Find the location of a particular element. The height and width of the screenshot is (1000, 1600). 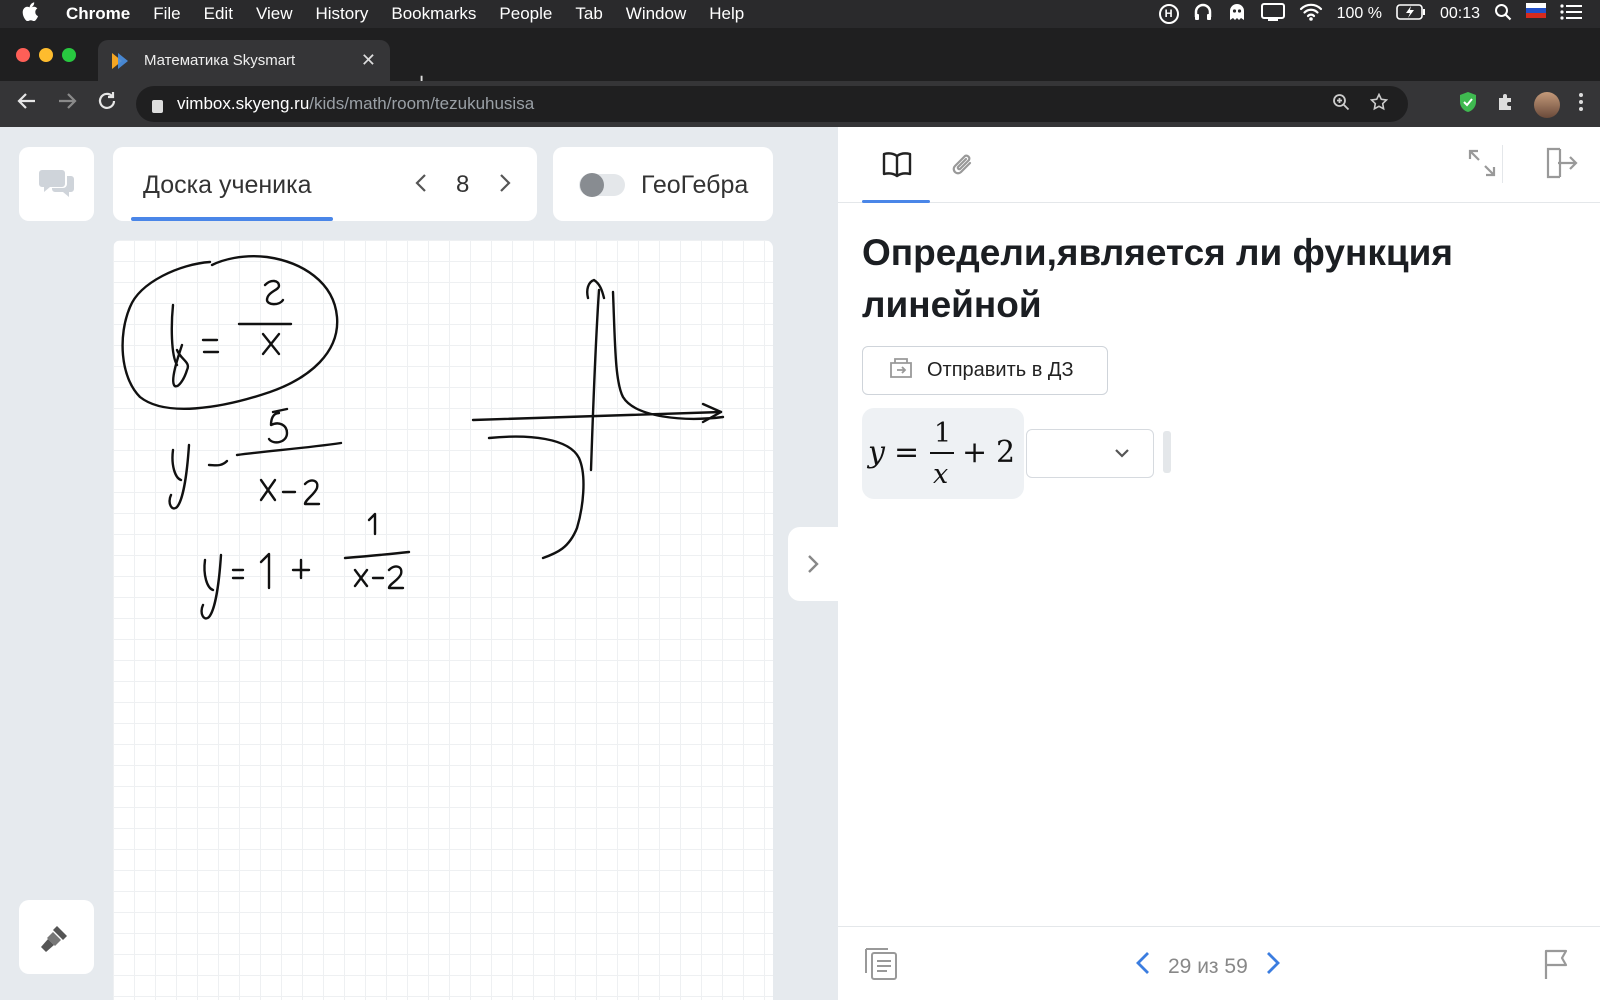

menu-bookmarks: Bookmarks is located at coordinates (433, 14).